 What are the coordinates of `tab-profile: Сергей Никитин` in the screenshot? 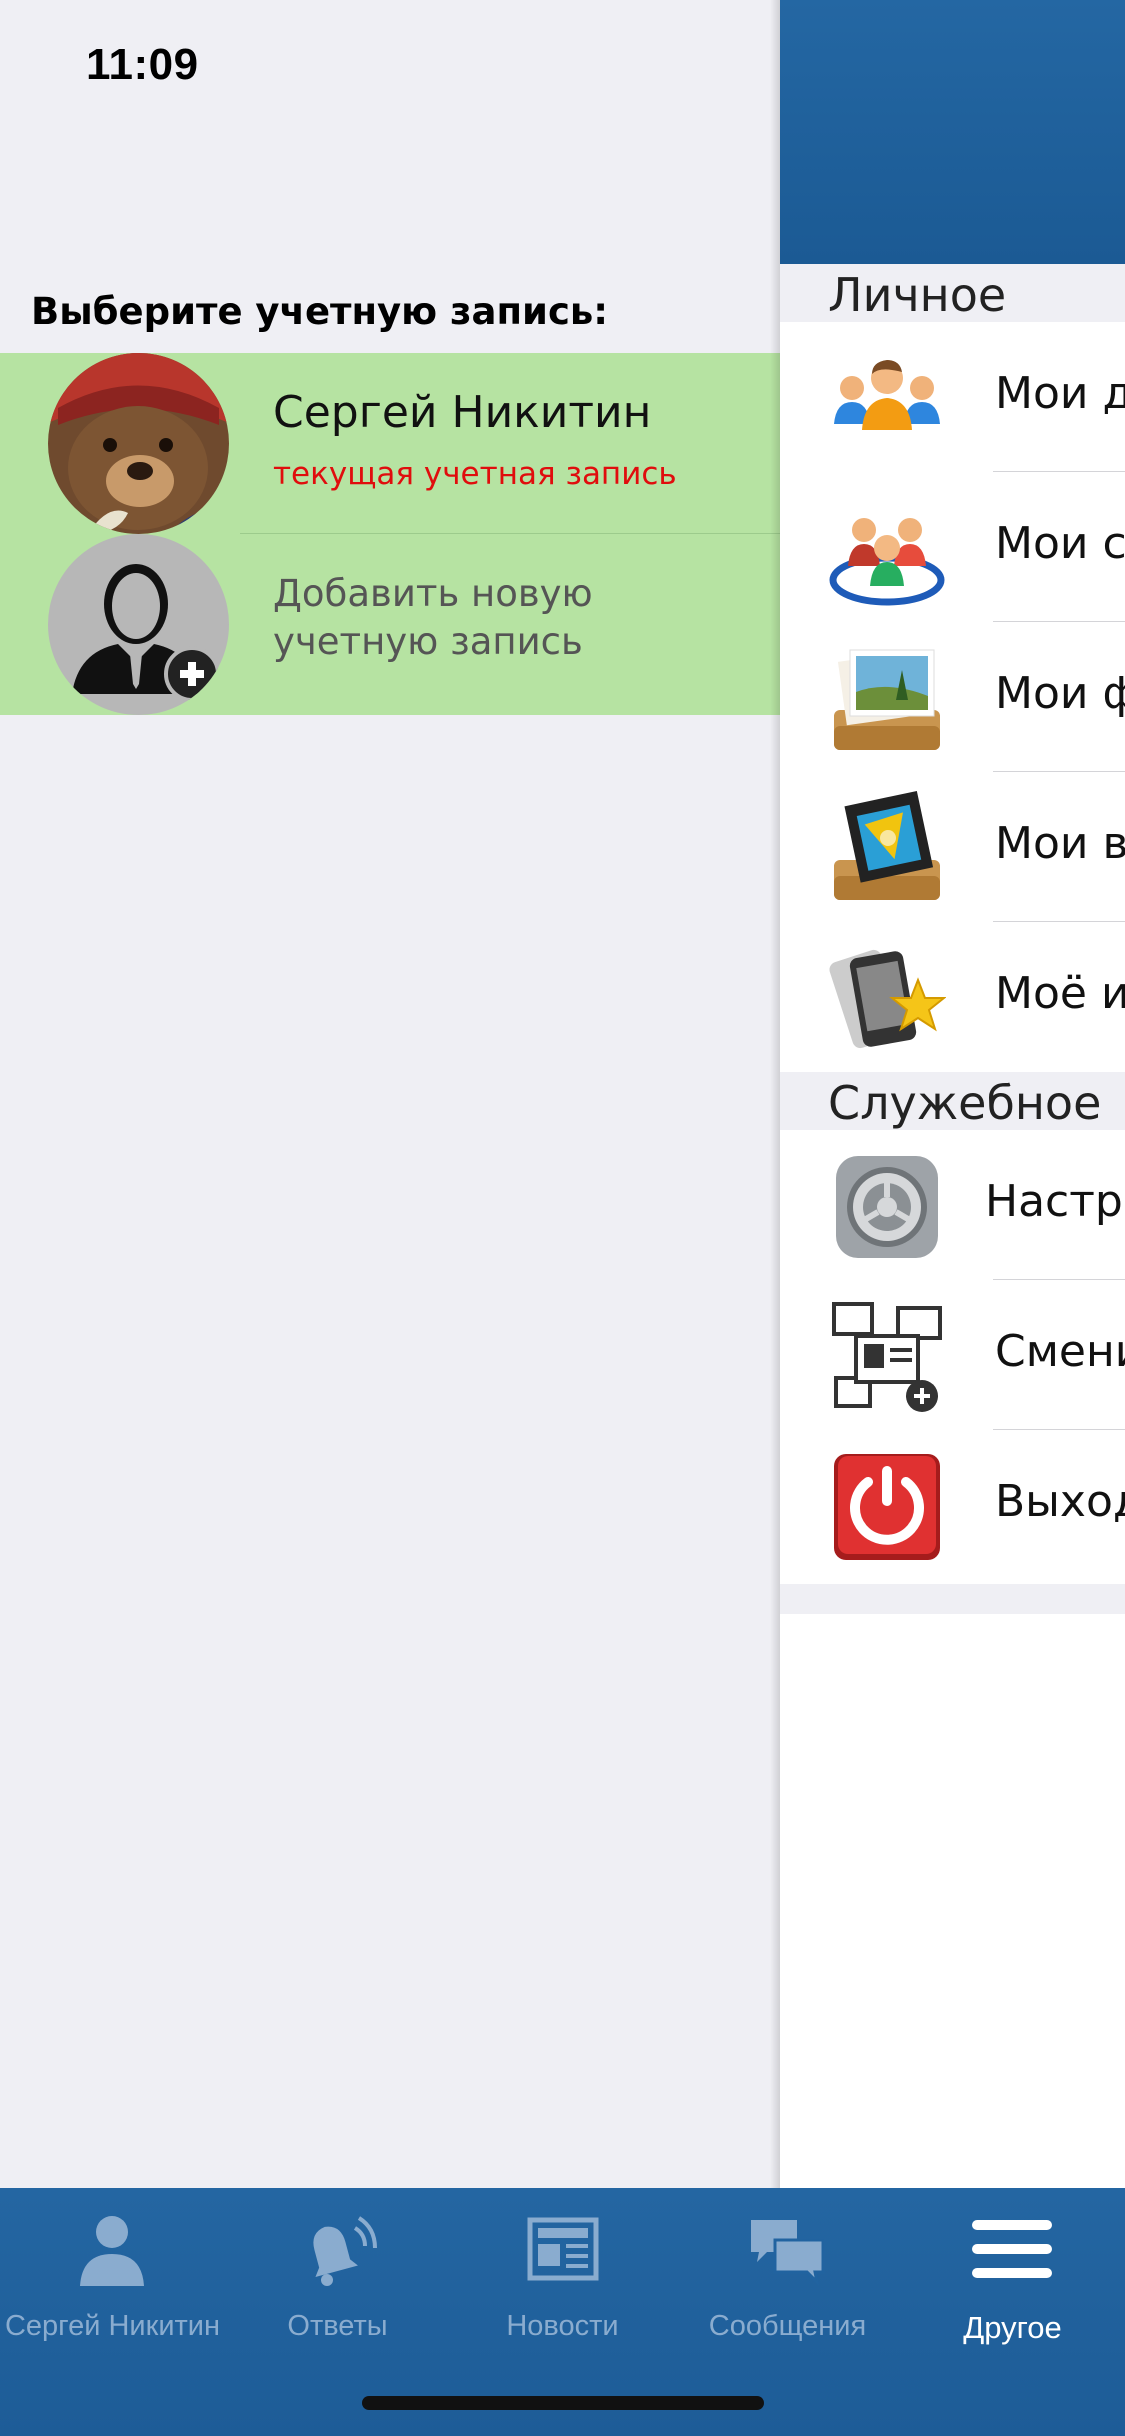 It's located at (112, 2278).